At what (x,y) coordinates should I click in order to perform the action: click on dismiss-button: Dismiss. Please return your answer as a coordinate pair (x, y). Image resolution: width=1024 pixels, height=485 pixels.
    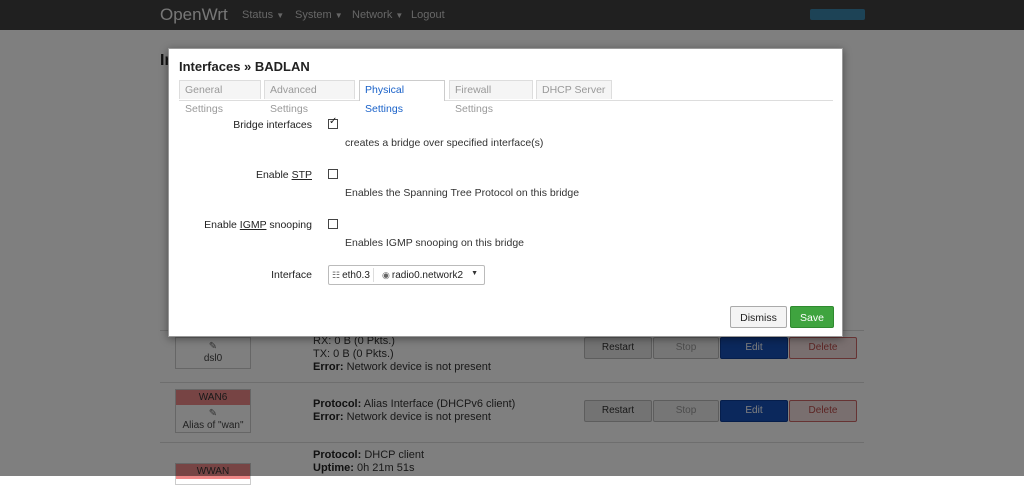
    Looking at the image, I should click on (758, 317).